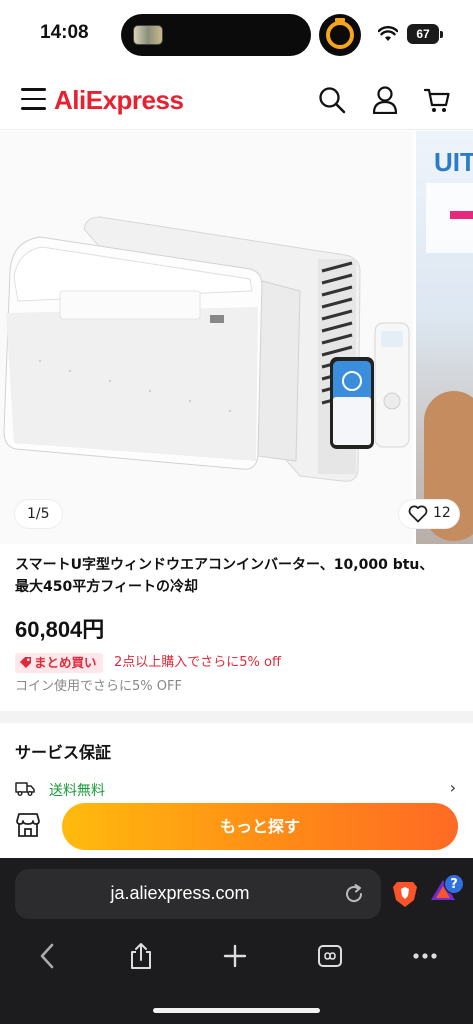  I want to click on next-product-image: UIT, so click(444, 337).